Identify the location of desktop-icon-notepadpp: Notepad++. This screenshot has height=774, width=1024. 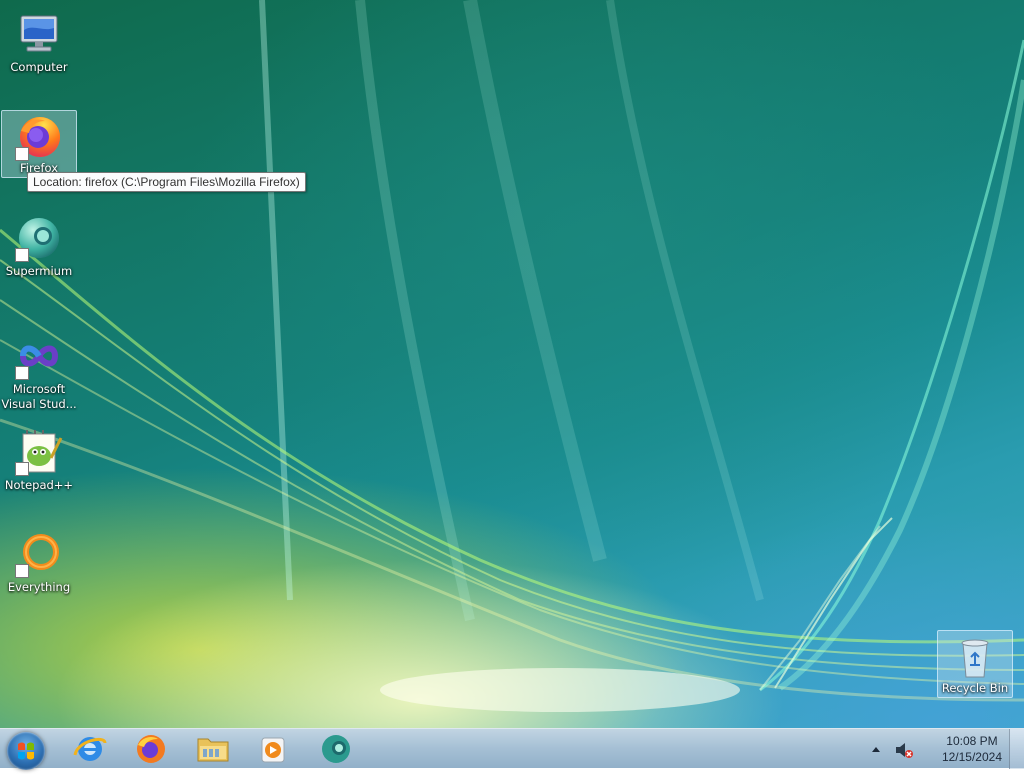
(39, 457).